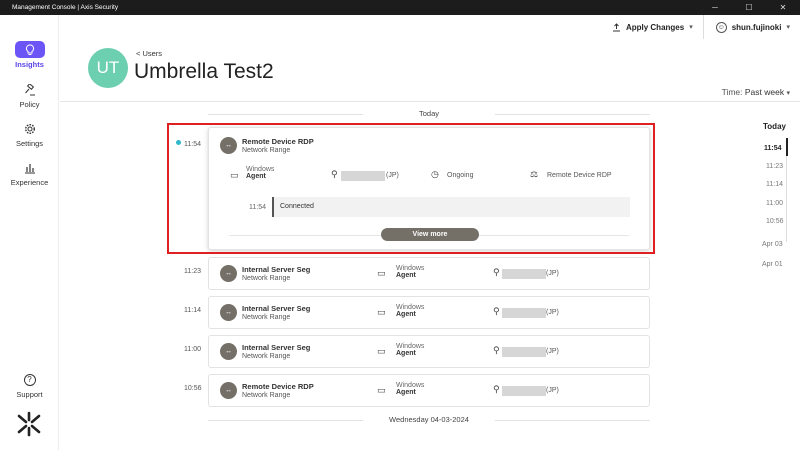  What do you see at coordinates (149, 53) in the screenshot?
I see `back-to-users-link: < Users` at bounding box center [149, 53].